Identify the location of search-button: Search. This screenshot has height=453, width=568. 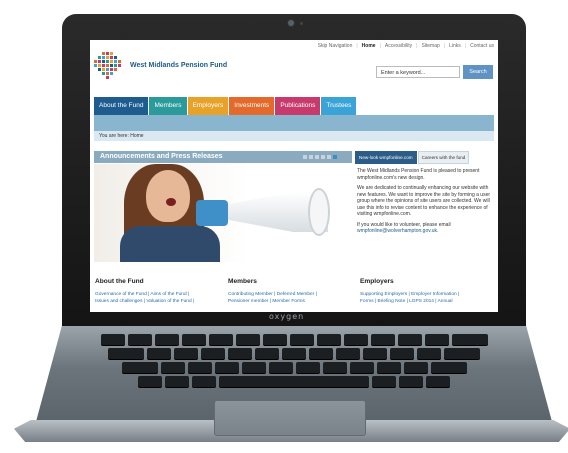
(478, 72).